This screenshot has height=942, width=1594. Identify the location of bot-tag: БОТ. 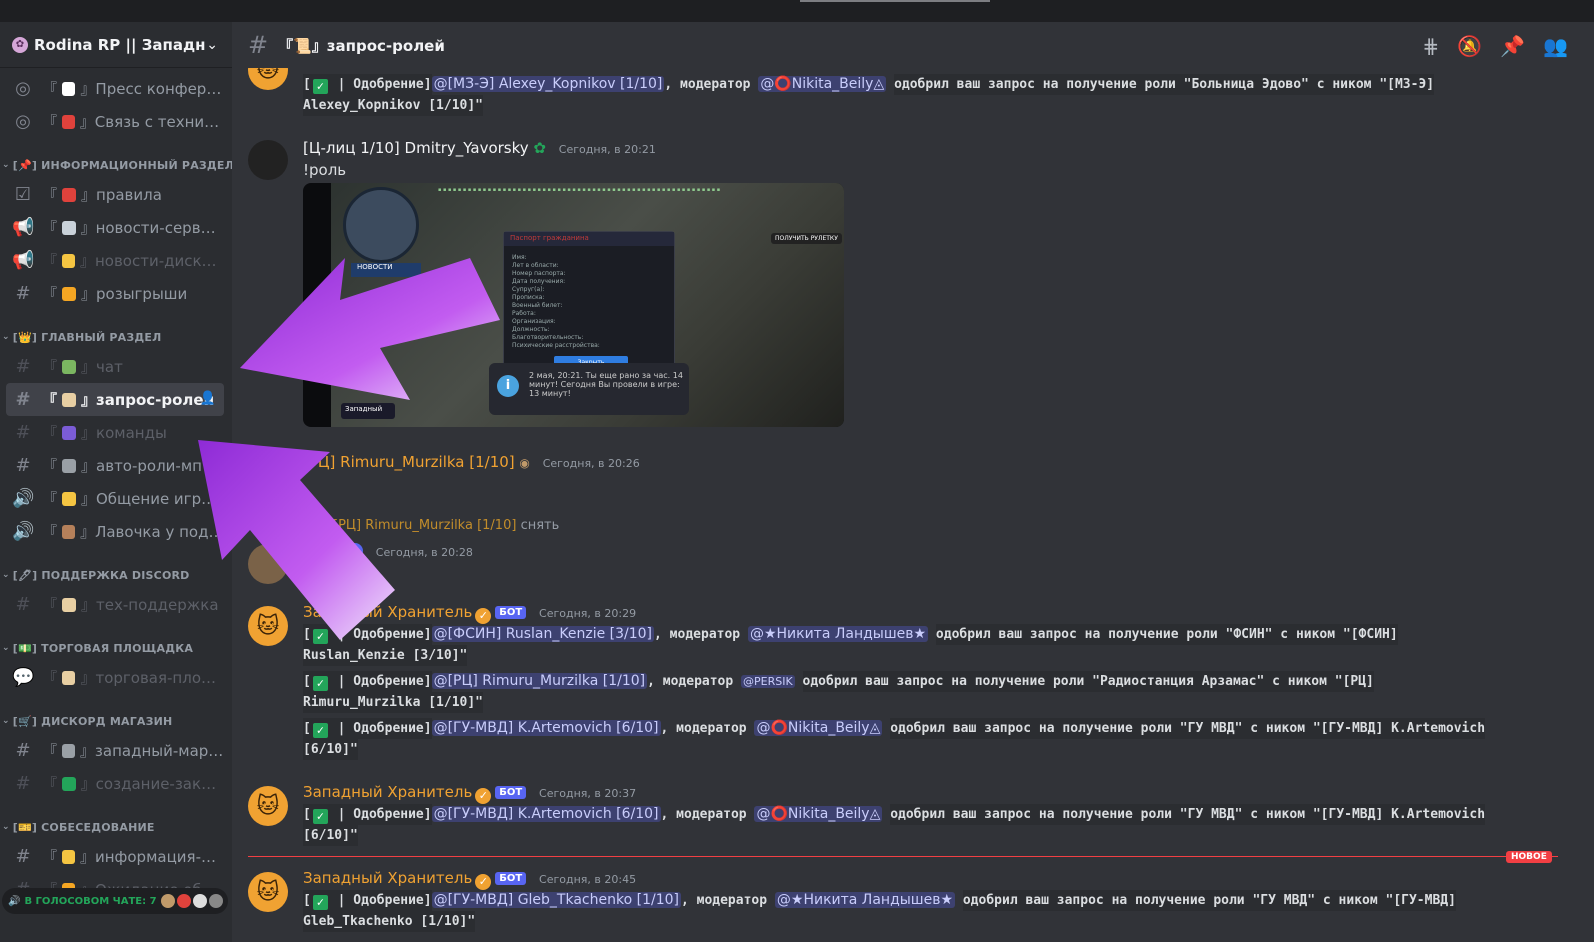
(511, 792).